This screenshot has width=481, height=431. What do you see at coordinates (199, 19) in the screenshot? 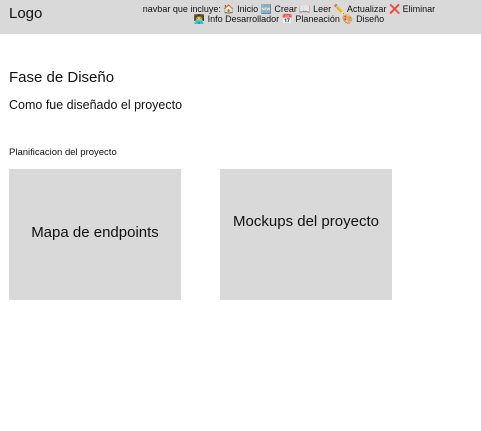
I see `developer-icon: 👨‍💻` at bounding box center [199, 19].